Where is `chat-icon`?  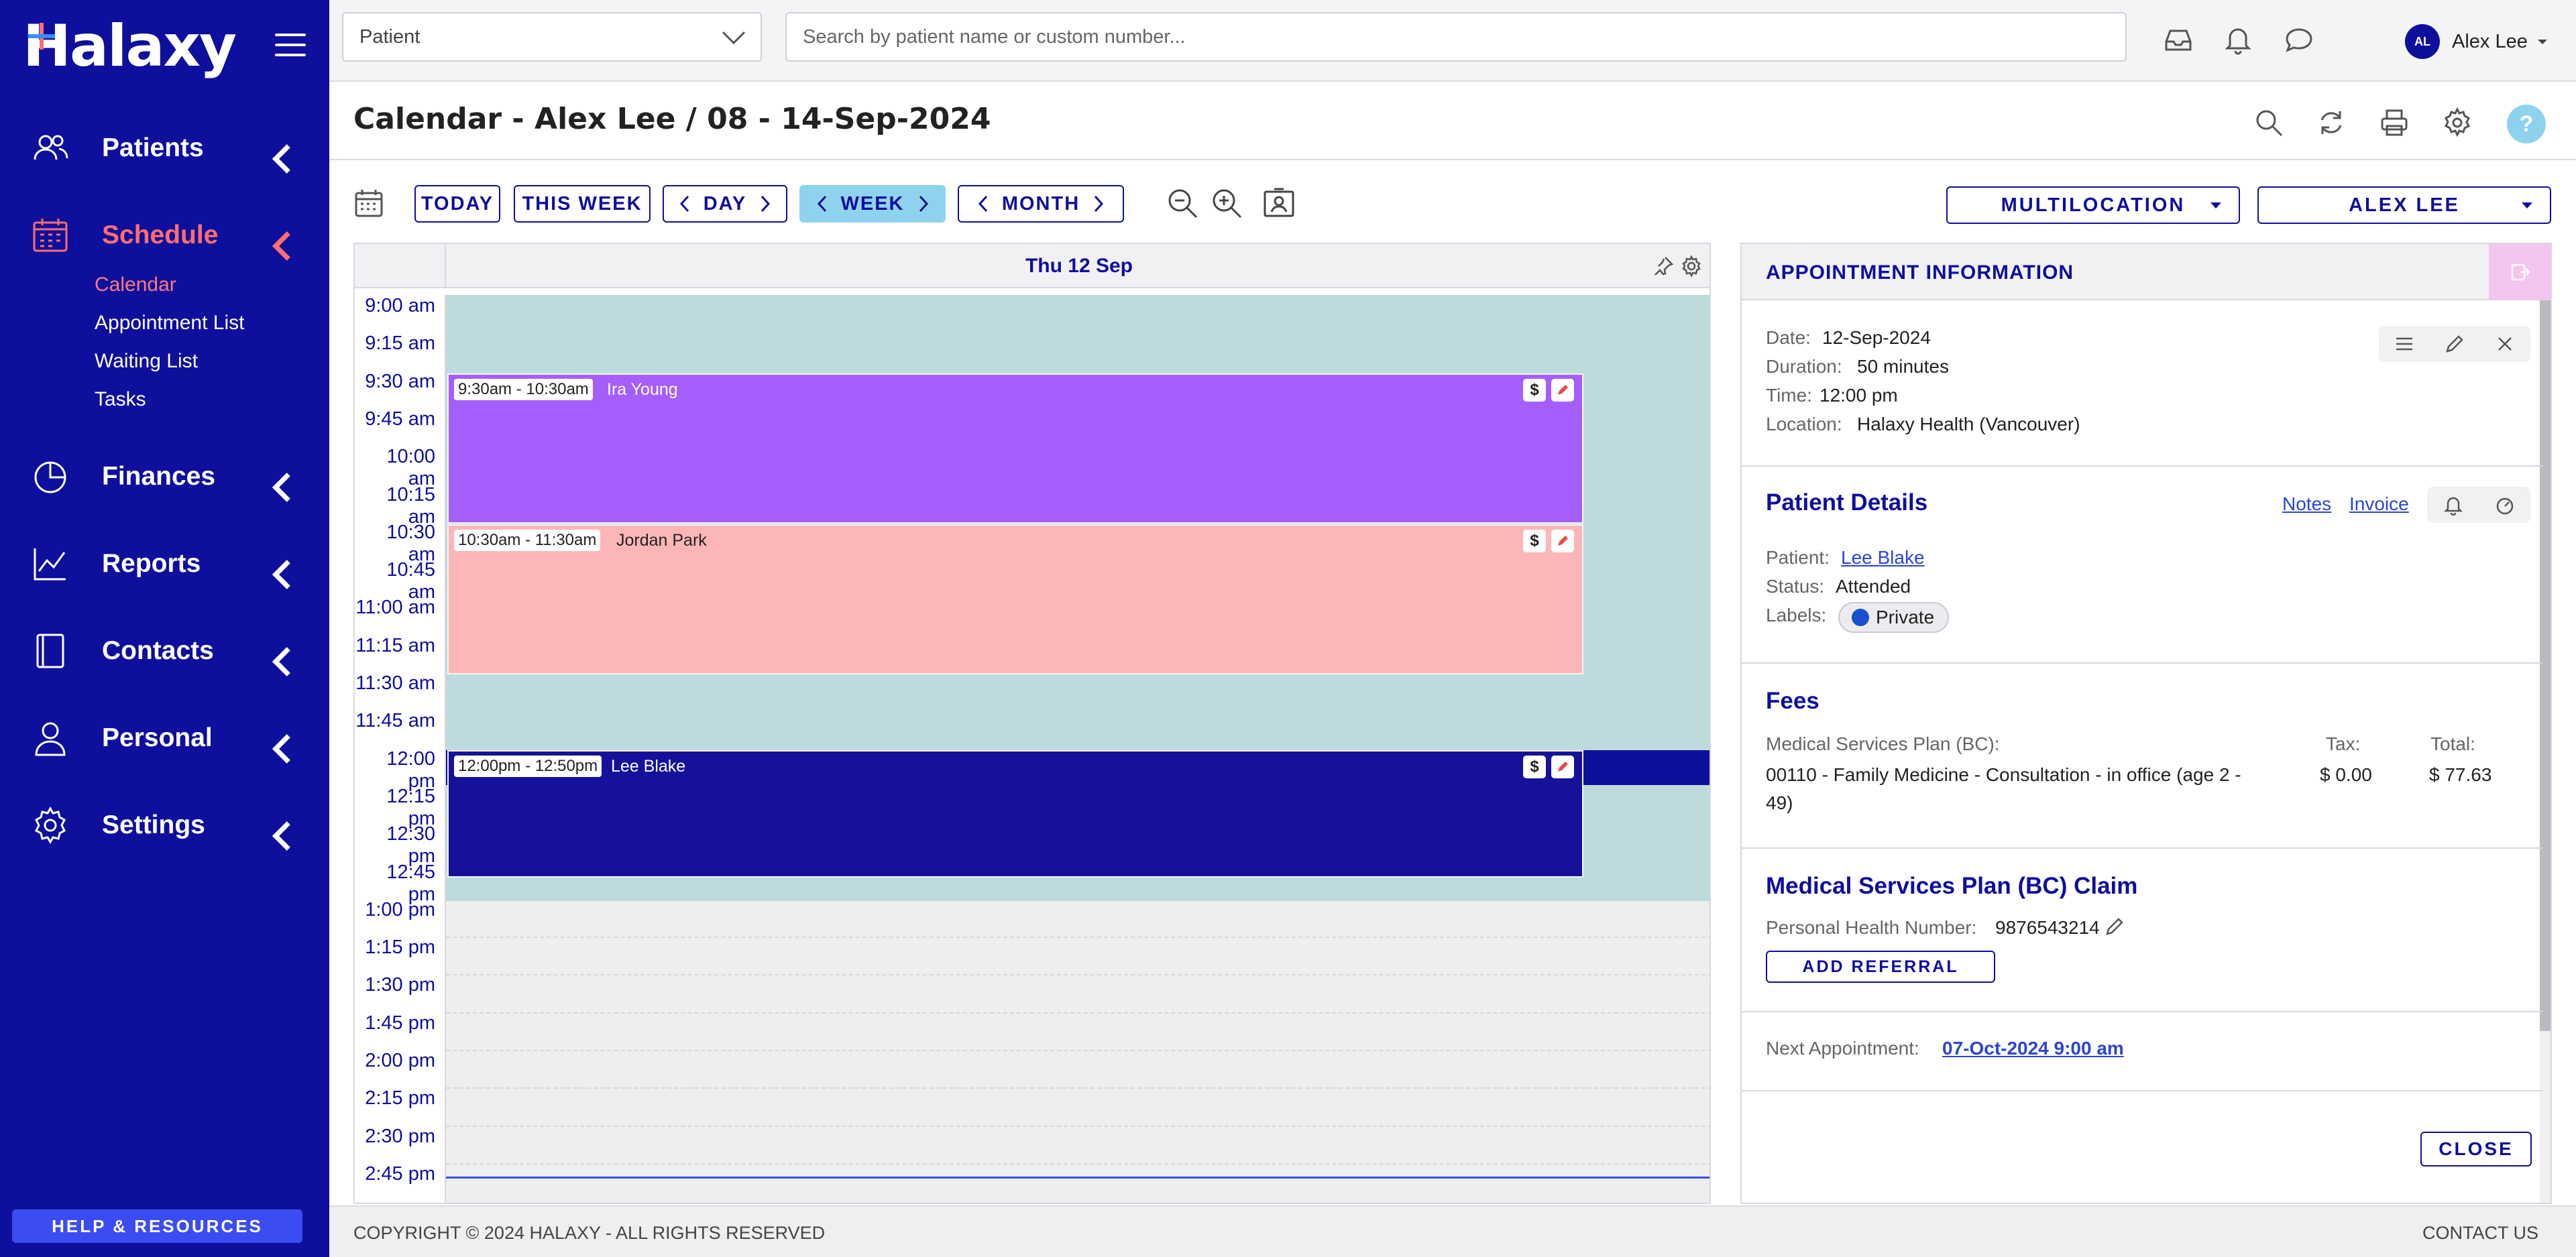
chat-icon is located at coordinates (2299, 39).